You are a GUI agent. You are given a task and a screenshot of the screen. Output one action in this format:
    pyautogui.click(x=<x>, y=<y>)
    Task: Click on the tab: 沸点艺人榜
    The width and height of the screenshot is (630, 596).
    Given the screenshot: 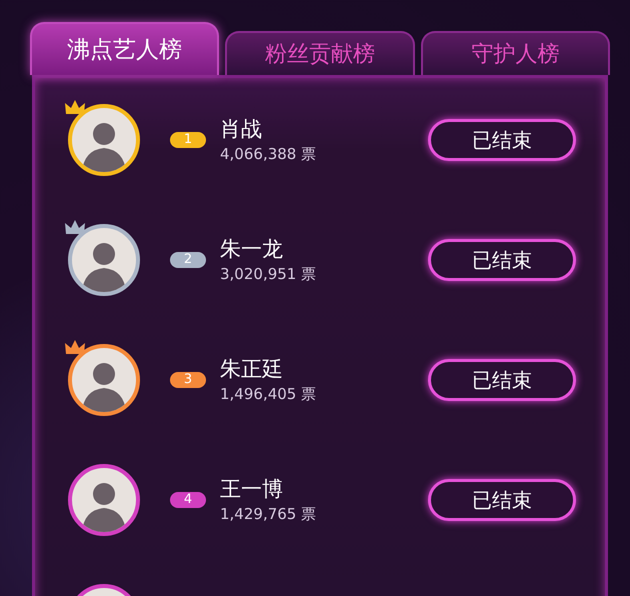 What is the action you would take?
    pyautogui.click(x=125, y=48)
    